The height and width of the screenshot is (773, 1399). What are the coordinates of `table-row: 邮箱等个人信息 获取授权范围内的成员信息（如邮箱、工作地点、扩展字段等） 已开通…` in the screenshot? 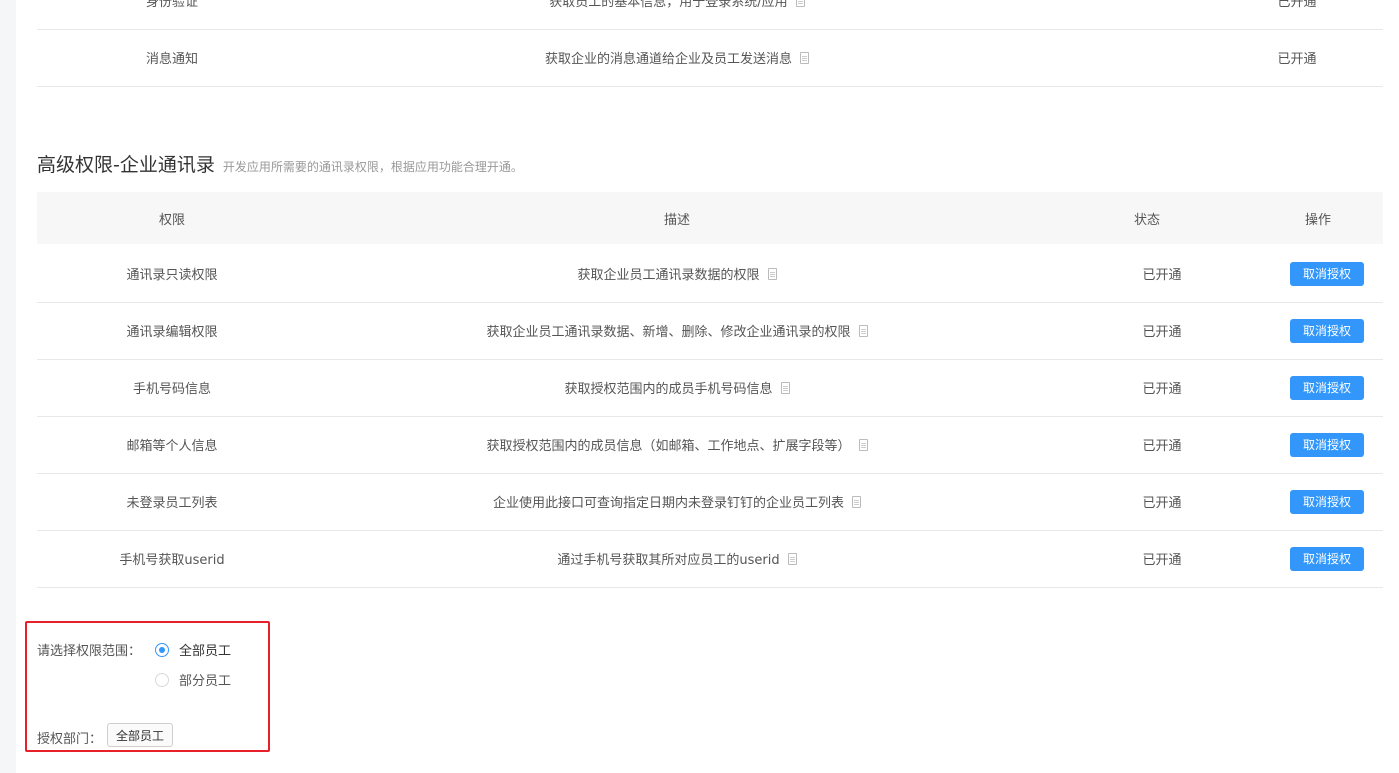 It's located at (710, 445).